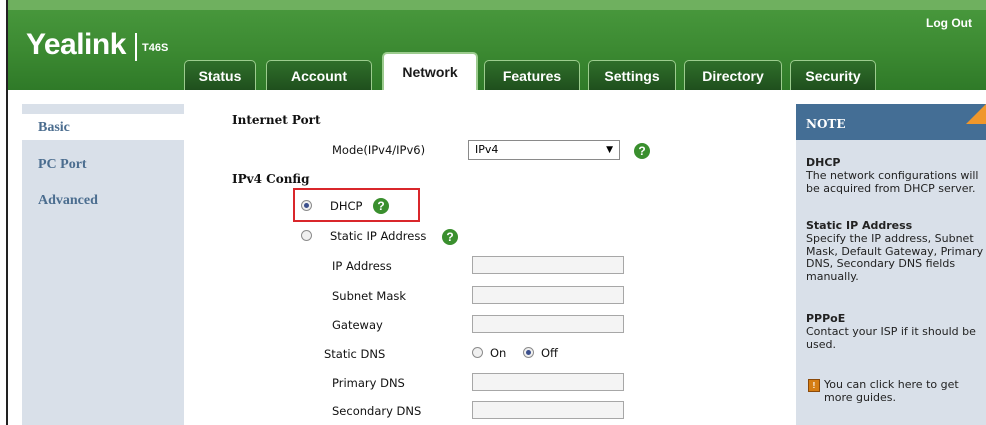 The image size is (986, 425). What do you see at coordinates (548, 410) in the screenshot?
I see `secondary-dns-field` at bounding box center [548, 410].